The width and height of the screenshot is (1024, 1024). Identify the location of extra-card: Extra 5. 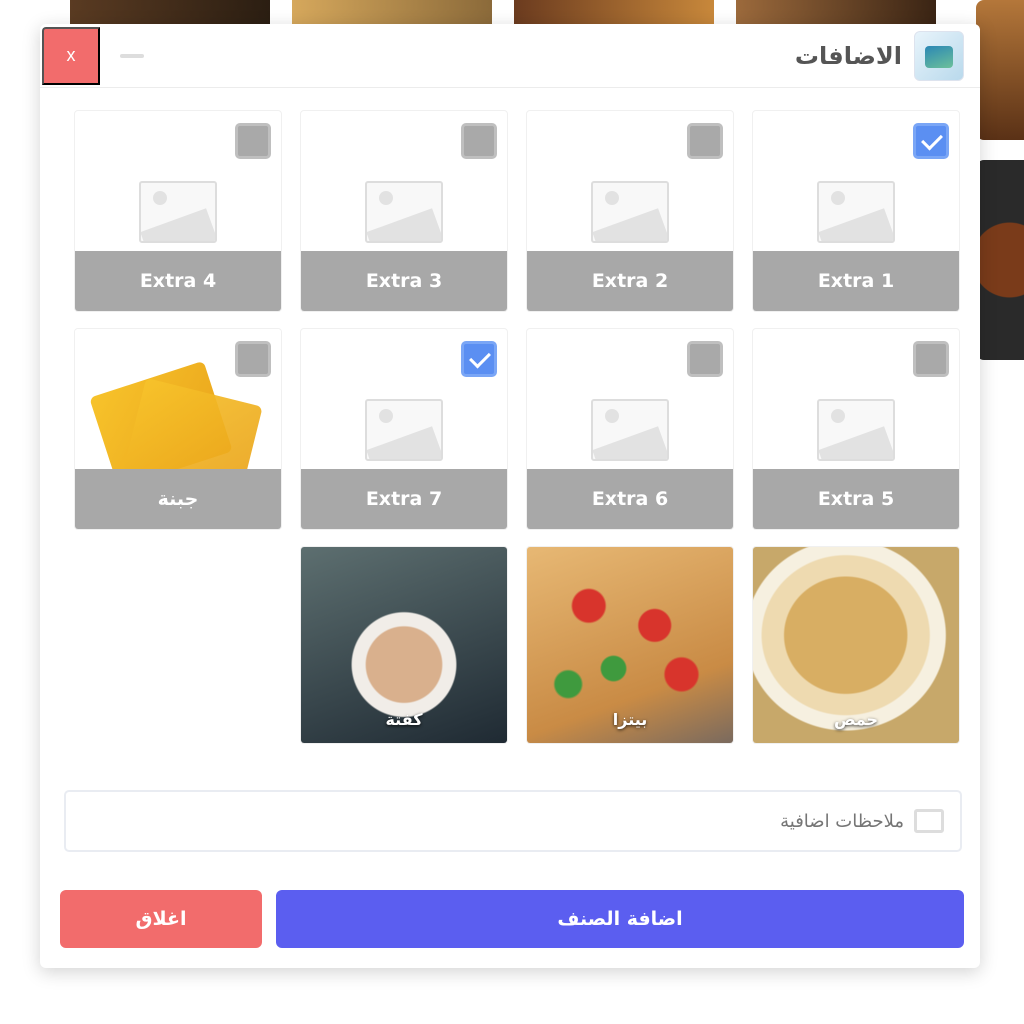
(856, 429).